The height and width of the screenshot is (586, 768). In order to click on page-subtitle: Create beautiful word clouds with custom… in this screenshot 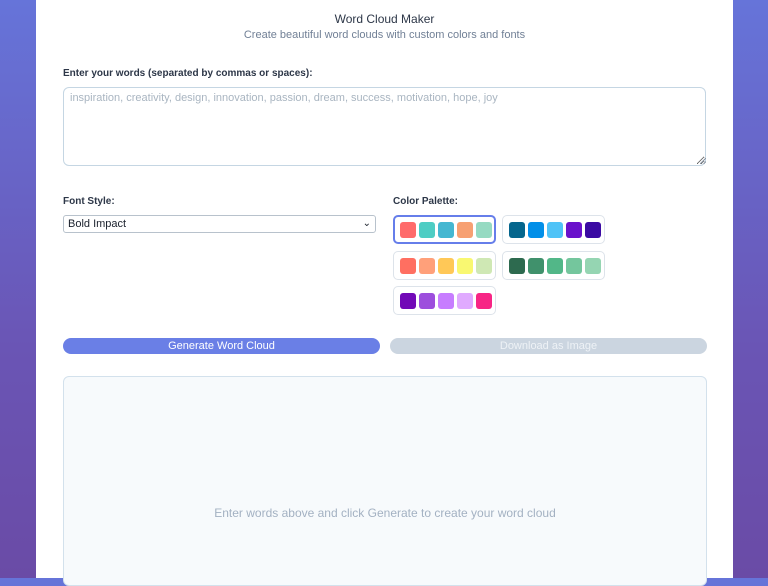, I will do `click(384, 35)`.